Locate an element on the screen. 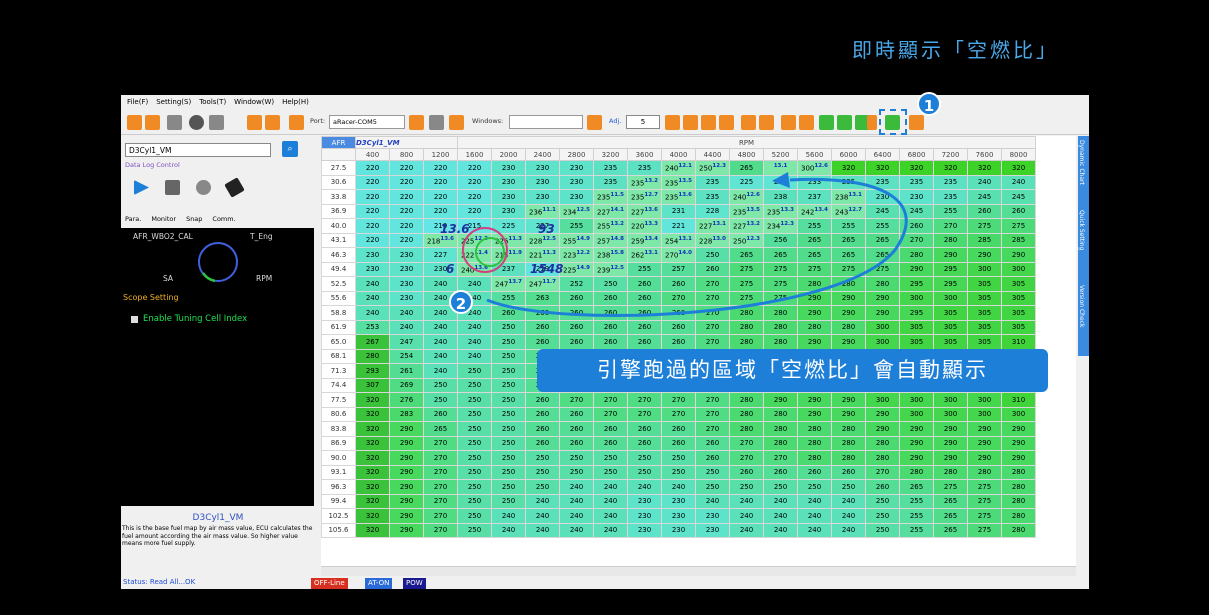  stop-icon is located at coordinates (172, 187).